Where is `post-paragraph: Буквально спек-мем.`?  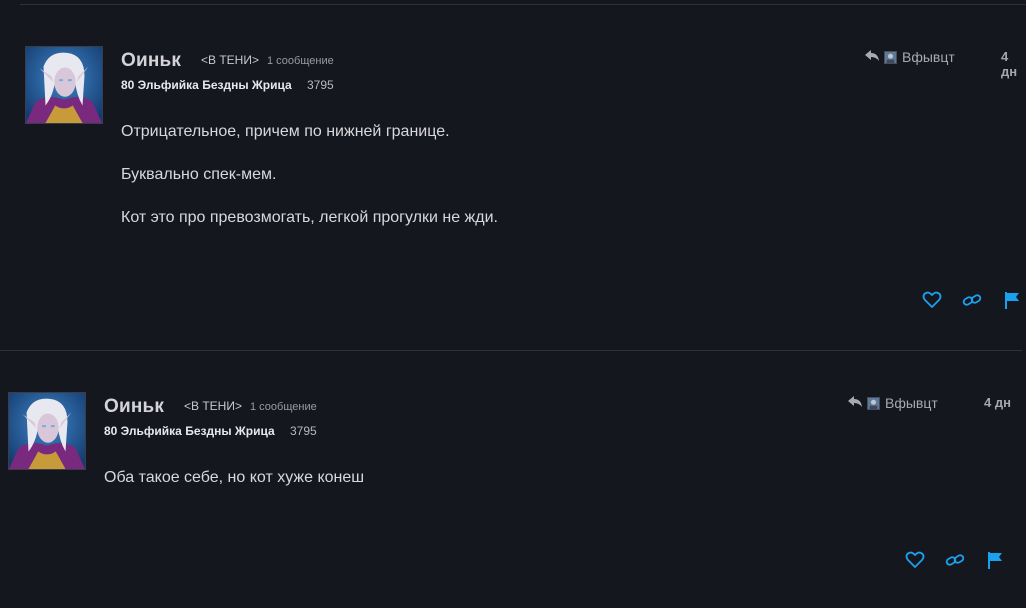
post-paragraph: Буквально спек-мем. is located at coordinates (199, 174).